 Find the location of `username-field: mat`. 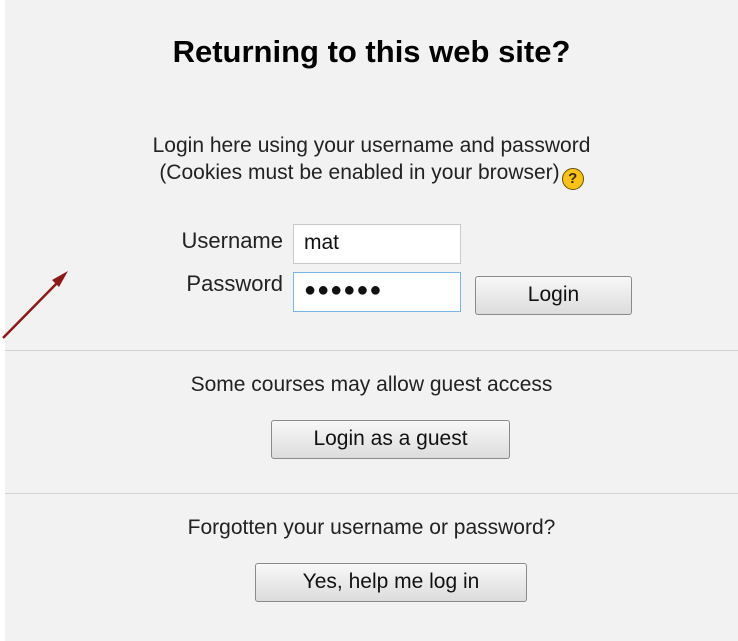

username-field: mat is located at coordinates (377, 244).